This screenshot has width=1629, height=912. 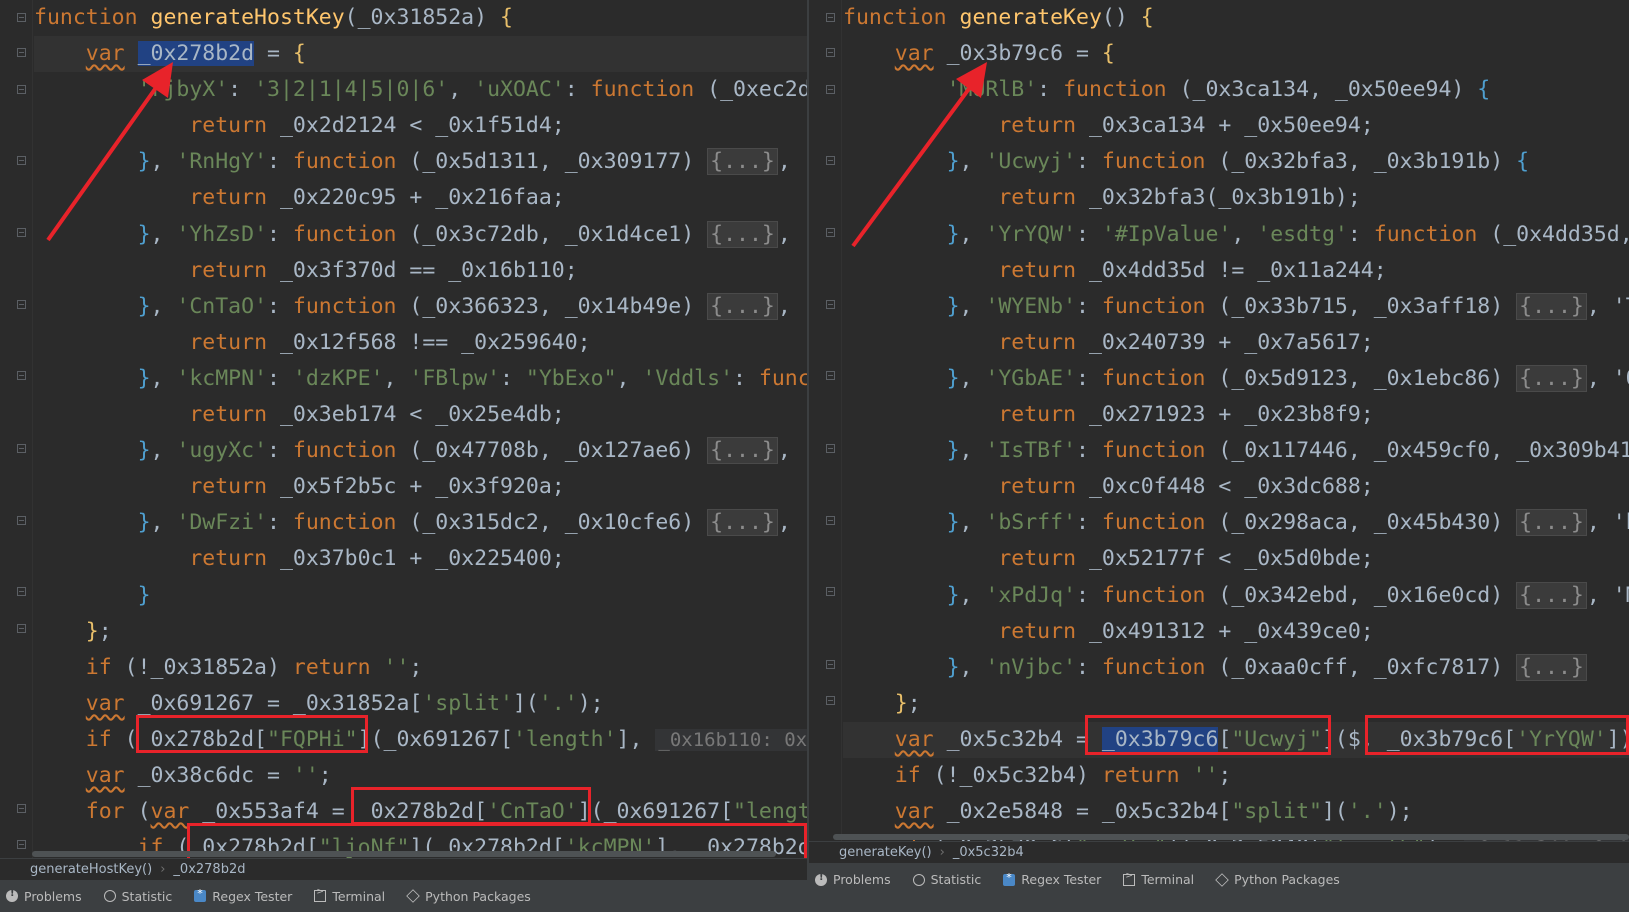 What do you see at coordinates (1236, 776) in the screenshot?
I see `code-line: if (!_0x5c32b4) return '';` at bounding box center [1236, 776].